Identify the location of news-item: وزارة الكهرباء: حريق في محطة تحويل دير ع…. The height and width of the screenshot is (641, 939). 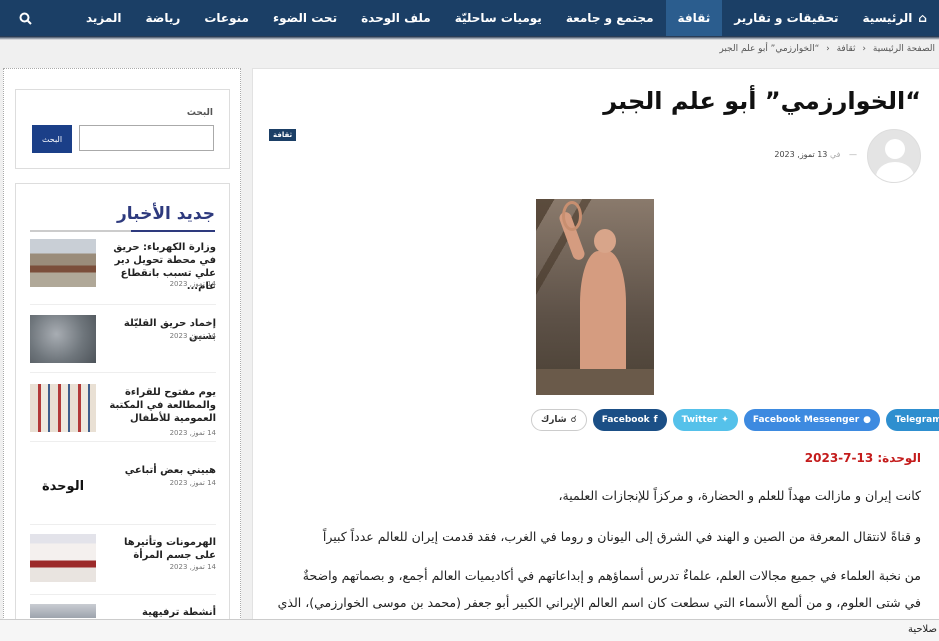
(123, 269).